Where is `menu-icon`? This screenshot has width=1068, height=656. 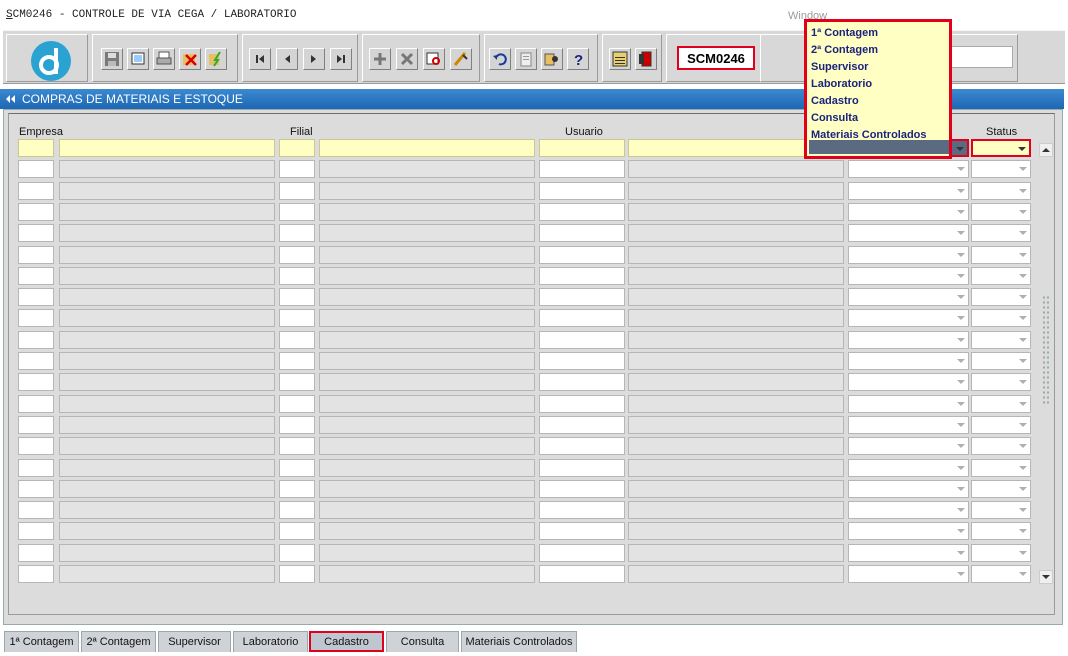
menu-icon is located at coordinates (620, 59).